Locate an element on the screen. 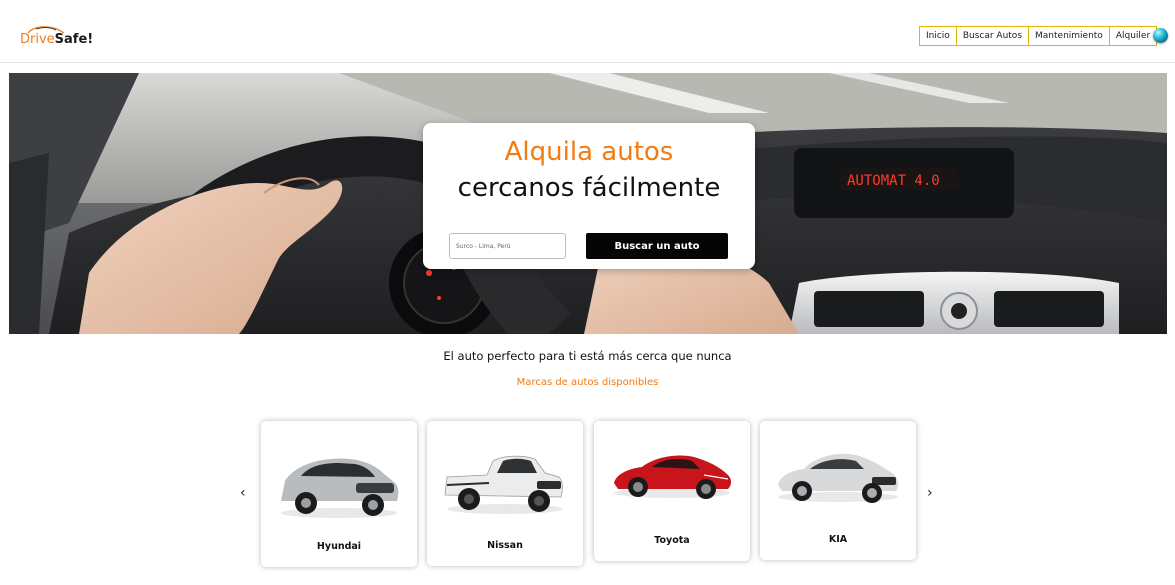 The width and height of the screenshot is (1175, 585). hero-title-line1: Alquila autos is located at coordinates (589, 152).